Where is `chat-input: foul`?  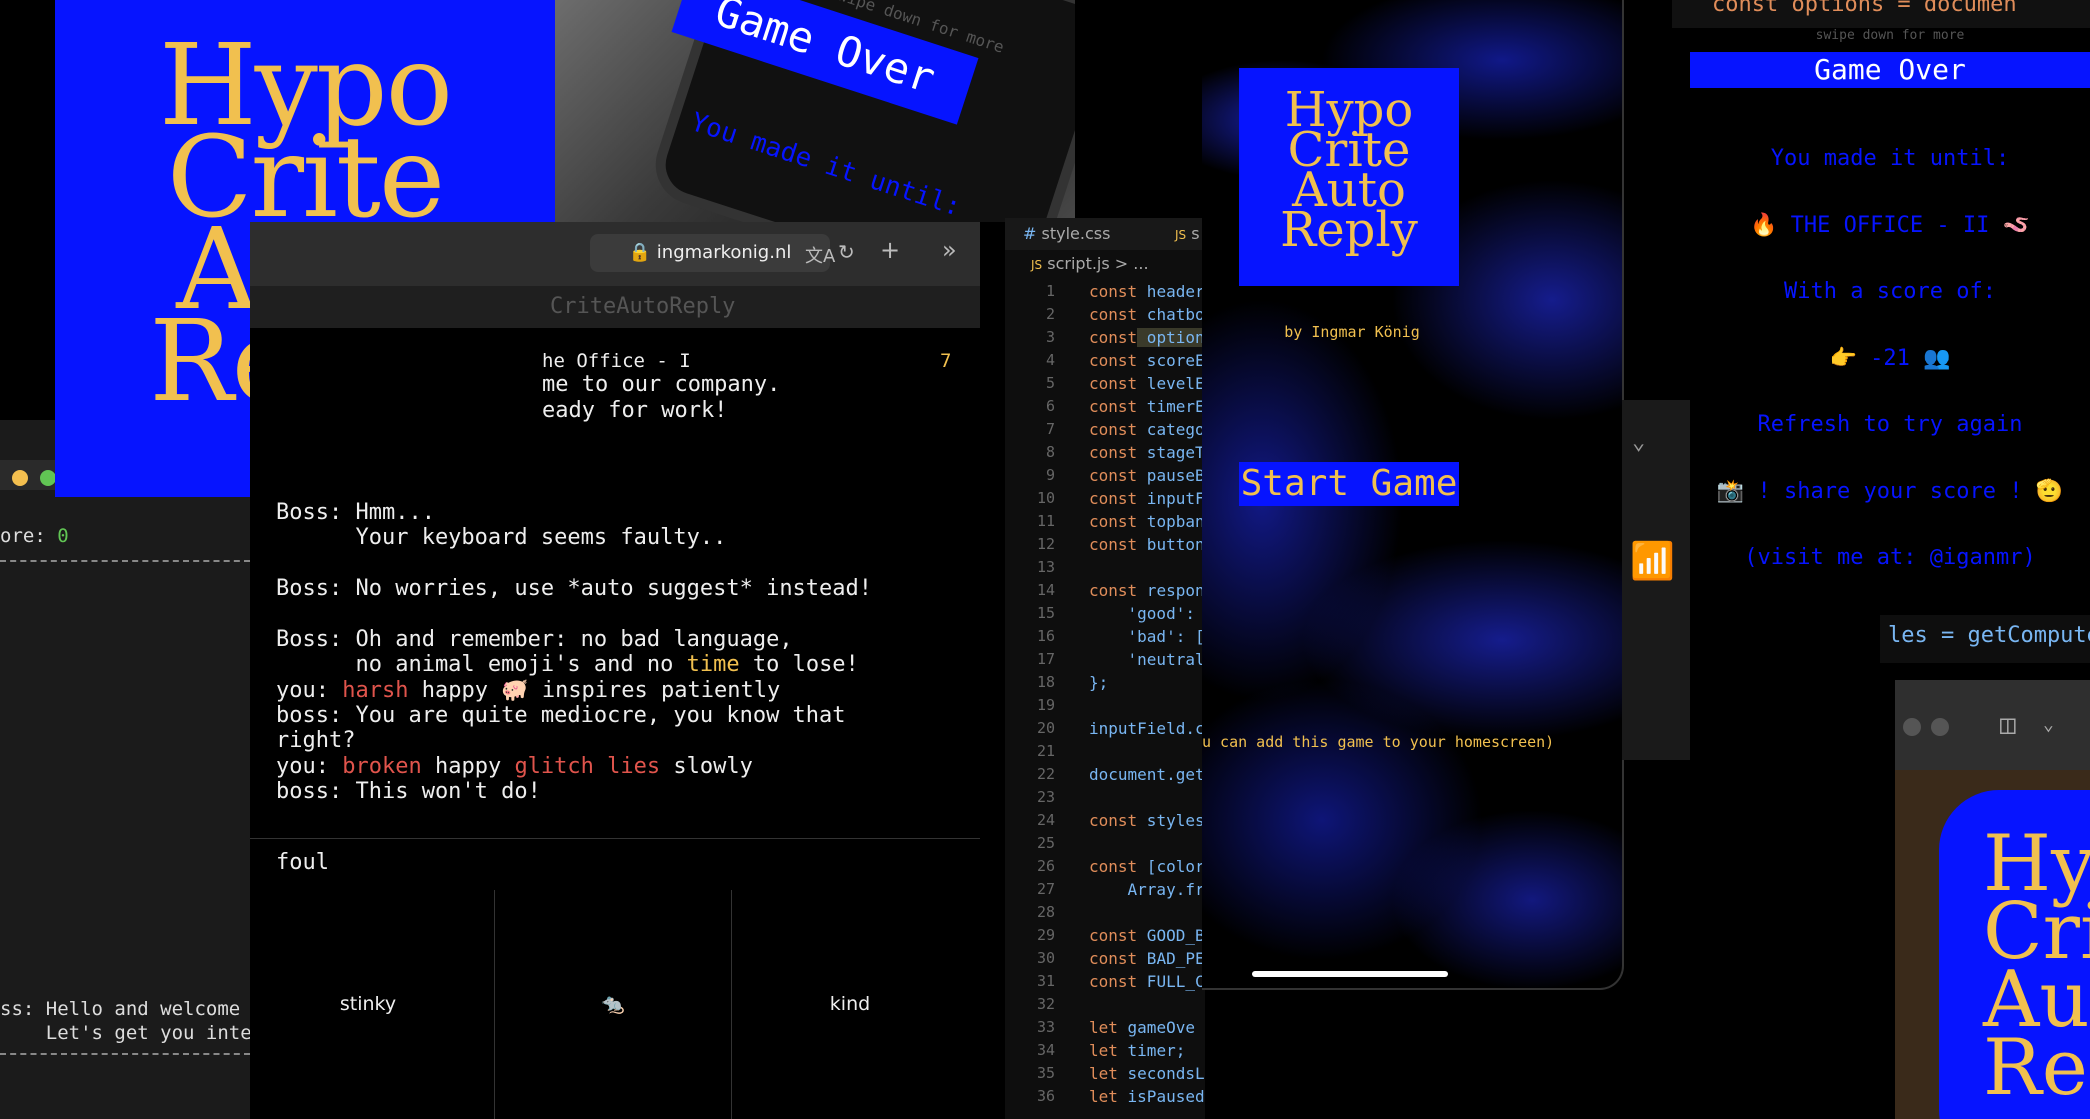 chat-input: foul is located at coordinates (302, 862).